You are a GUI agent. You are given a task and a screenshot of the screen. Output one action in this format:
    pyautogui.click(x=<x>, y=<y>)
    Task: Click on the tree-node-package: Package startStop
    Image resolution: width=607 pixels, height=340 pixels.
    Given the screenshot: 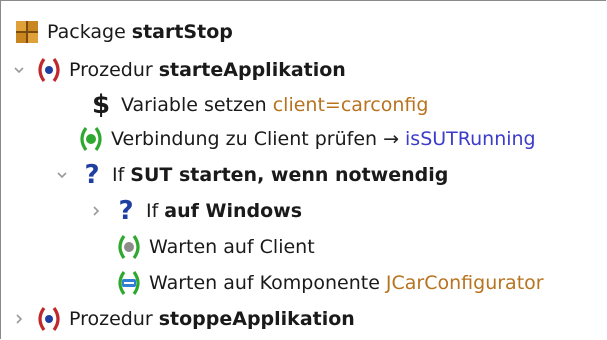 What is the action you would take?
    pyautogui.click(x=123, y=32)
    